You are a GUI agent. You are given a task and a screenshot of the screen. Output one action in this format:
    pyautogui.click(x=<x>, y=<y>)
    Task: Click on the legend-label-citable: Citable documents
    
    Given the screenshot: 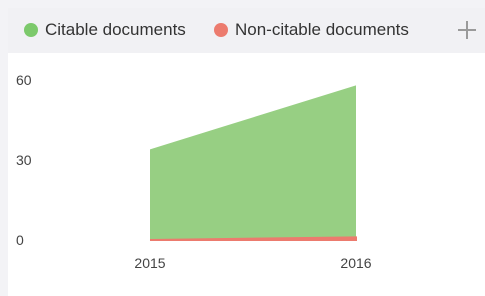 What is the action you would take?
    pyautogui.click(x=115, y=29)
    